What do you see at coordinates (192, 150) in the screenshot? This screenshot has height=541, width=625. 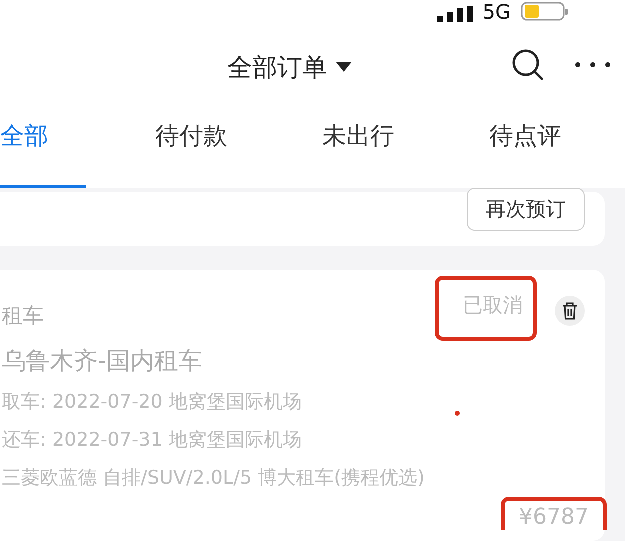 I see `order-tab: 待付款` at bounding box center [192, 150].